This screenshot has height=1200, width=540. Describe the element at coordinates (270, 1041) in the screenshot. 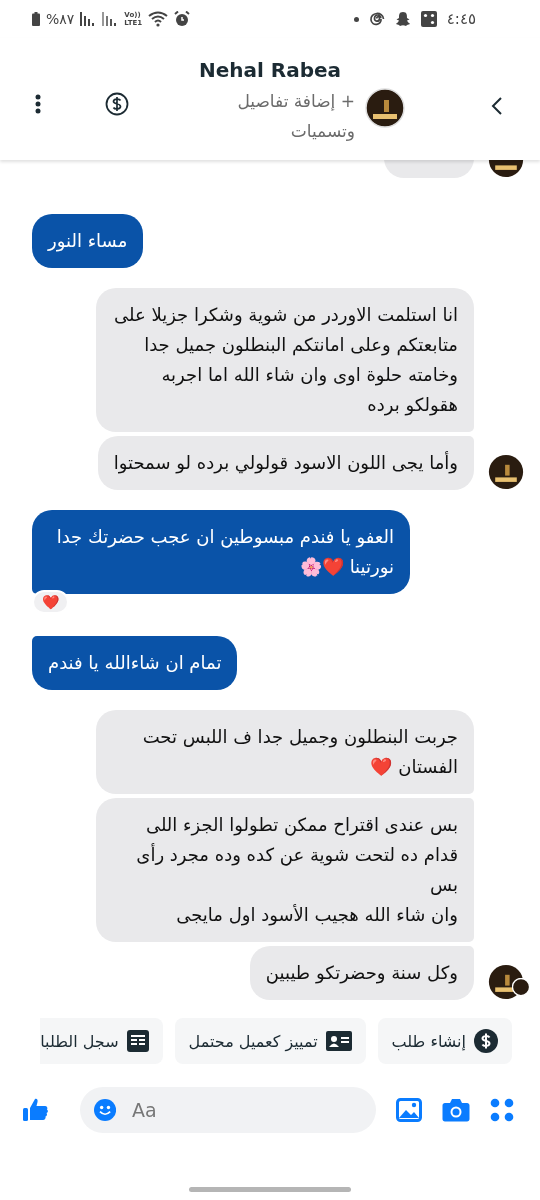

I see `quick-action-chip: تمييز كعميل محتمل` at that location.